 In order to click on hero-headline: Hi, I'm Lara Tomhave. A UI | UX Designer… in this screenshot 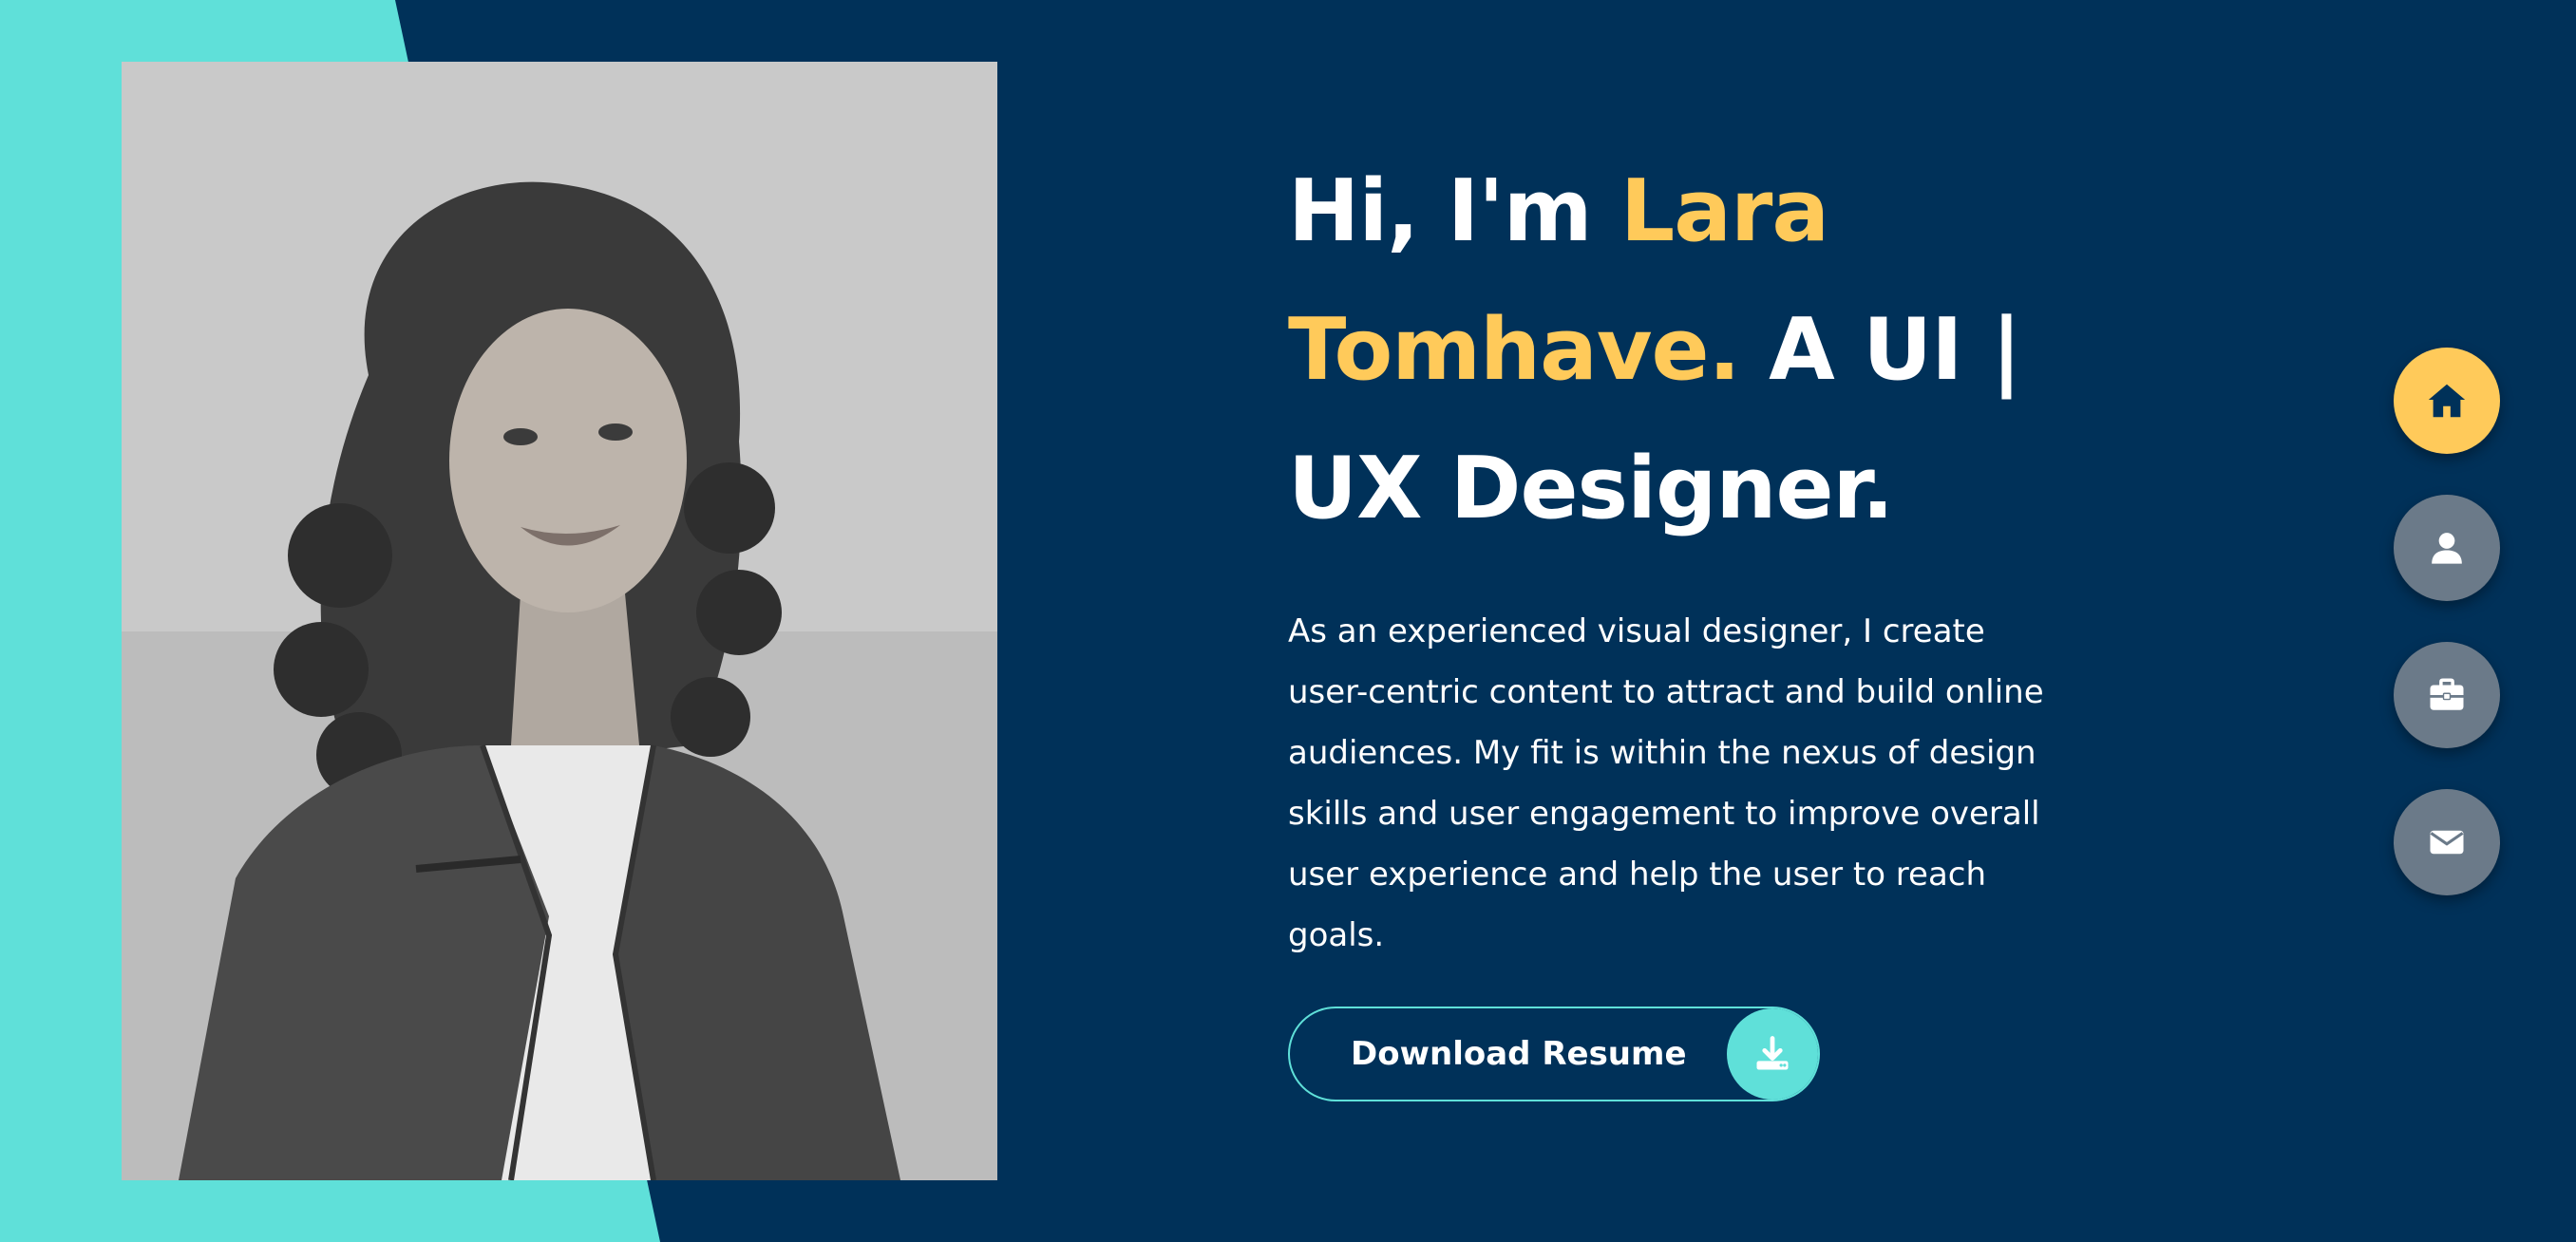, I will do `click(1696, 350)`.